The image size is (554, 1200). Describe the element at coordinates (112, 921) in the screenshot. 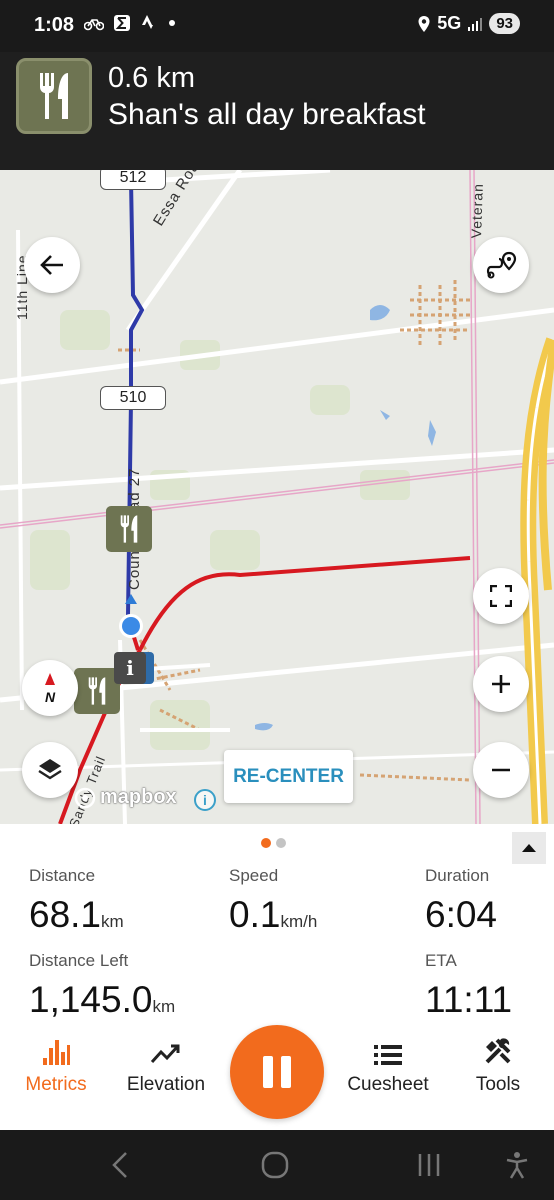

I see `distance-unit: km` at that location.